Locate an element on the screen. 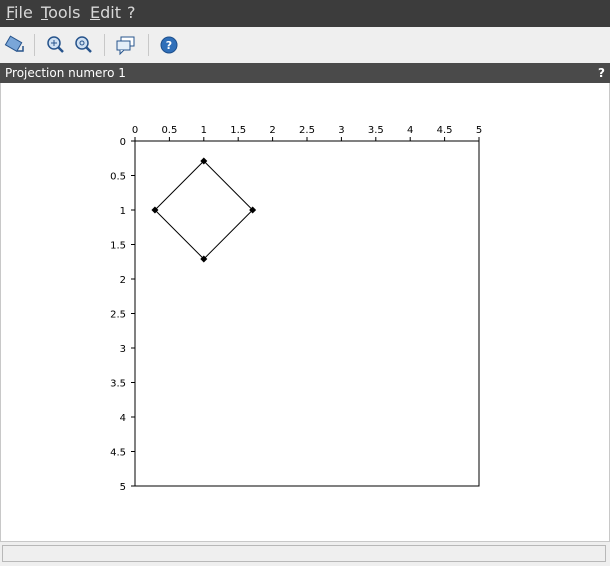  x-tick-label: 4.5 is located at coordinates (445, 130).